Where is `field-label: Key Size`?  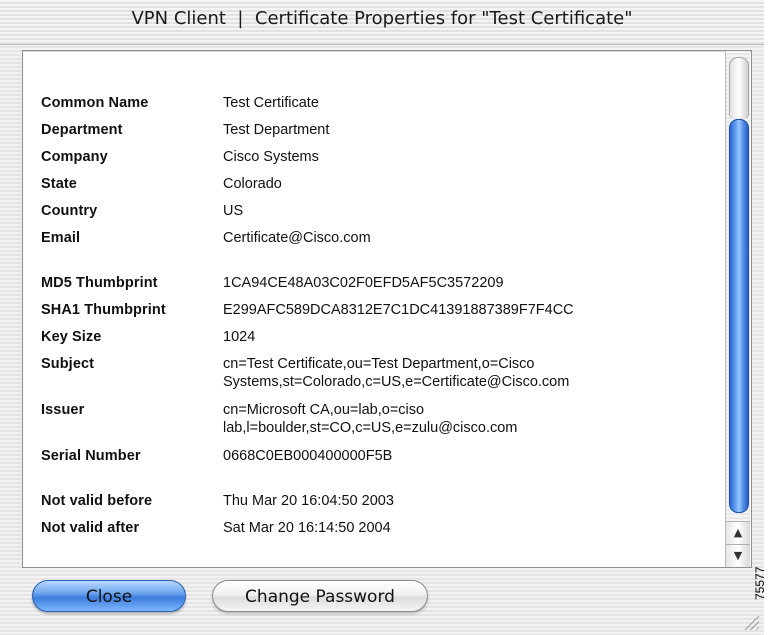
field-label: Key Size is located at coordinates (71, 337).